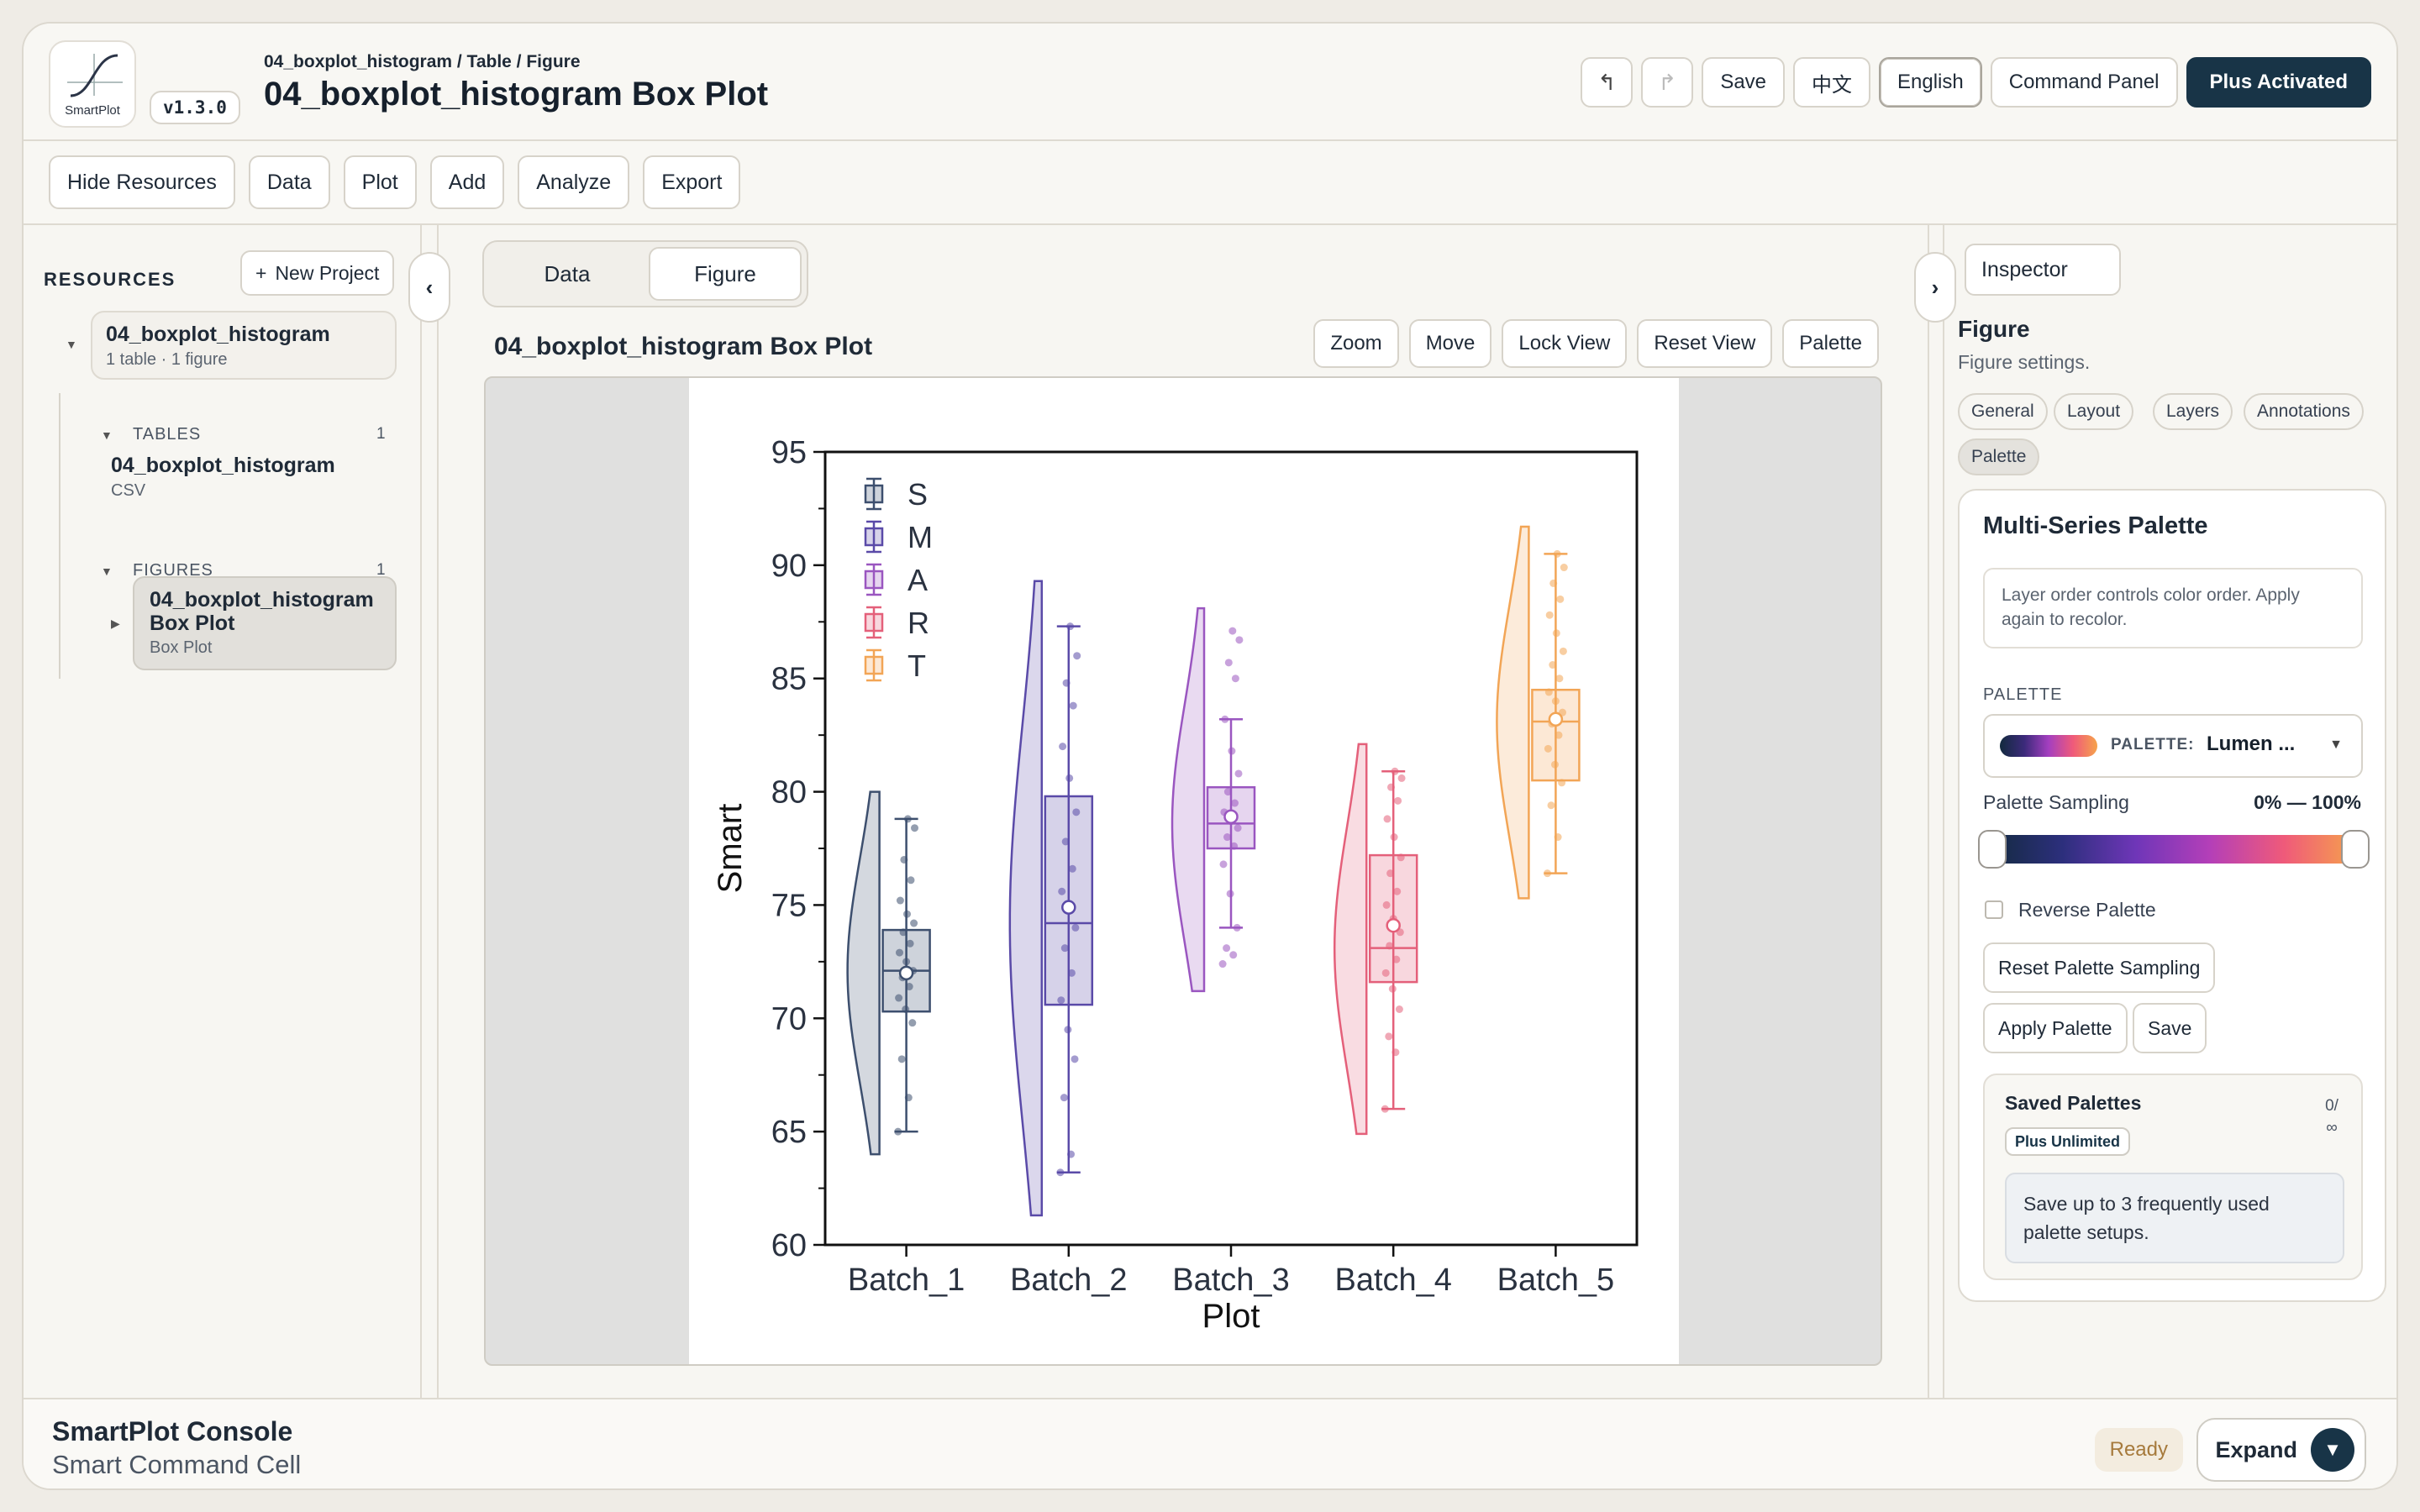 The image size is (2420, 1512). What do you see at coordinates (2003, 411) in the screenshot?
I see `tab-general: General` at bounding box center [2003, 411].